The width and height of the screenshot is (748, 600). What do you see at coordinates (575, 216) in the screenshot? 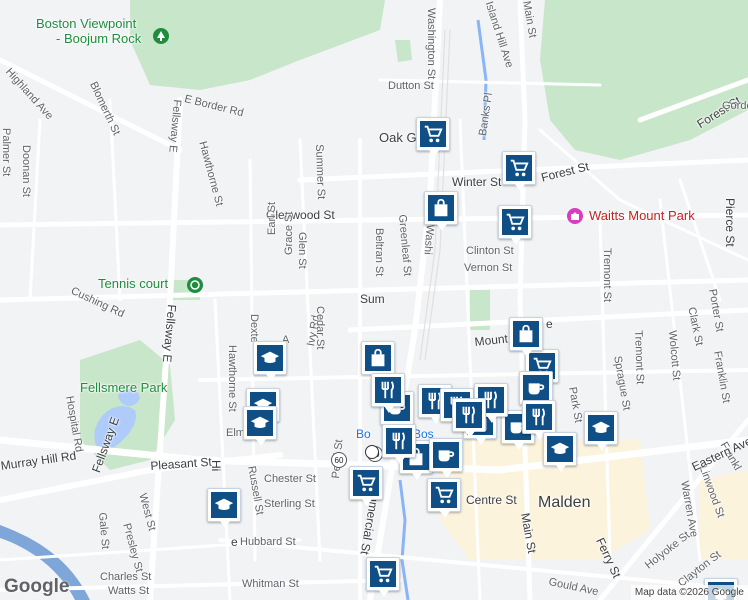
I see `park-pin-icon` at bounding box center [575, 216].